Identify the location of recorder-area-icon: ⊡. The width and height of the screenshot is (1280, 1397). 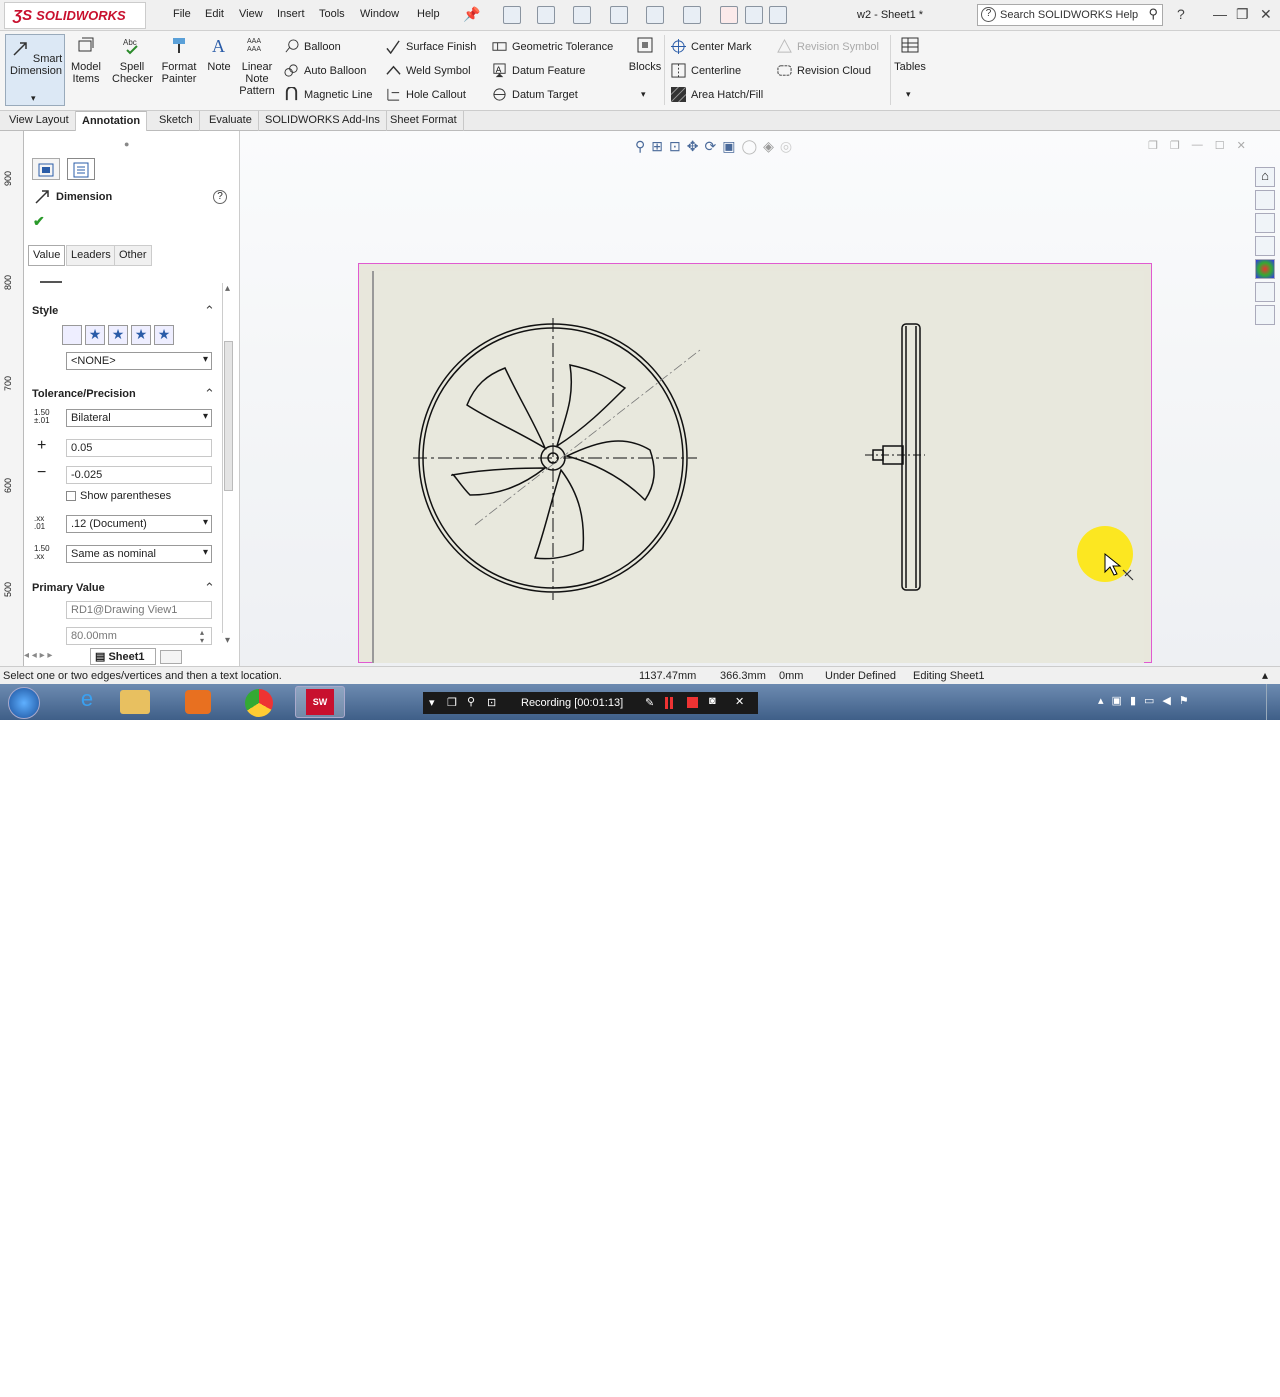
(491, 702).